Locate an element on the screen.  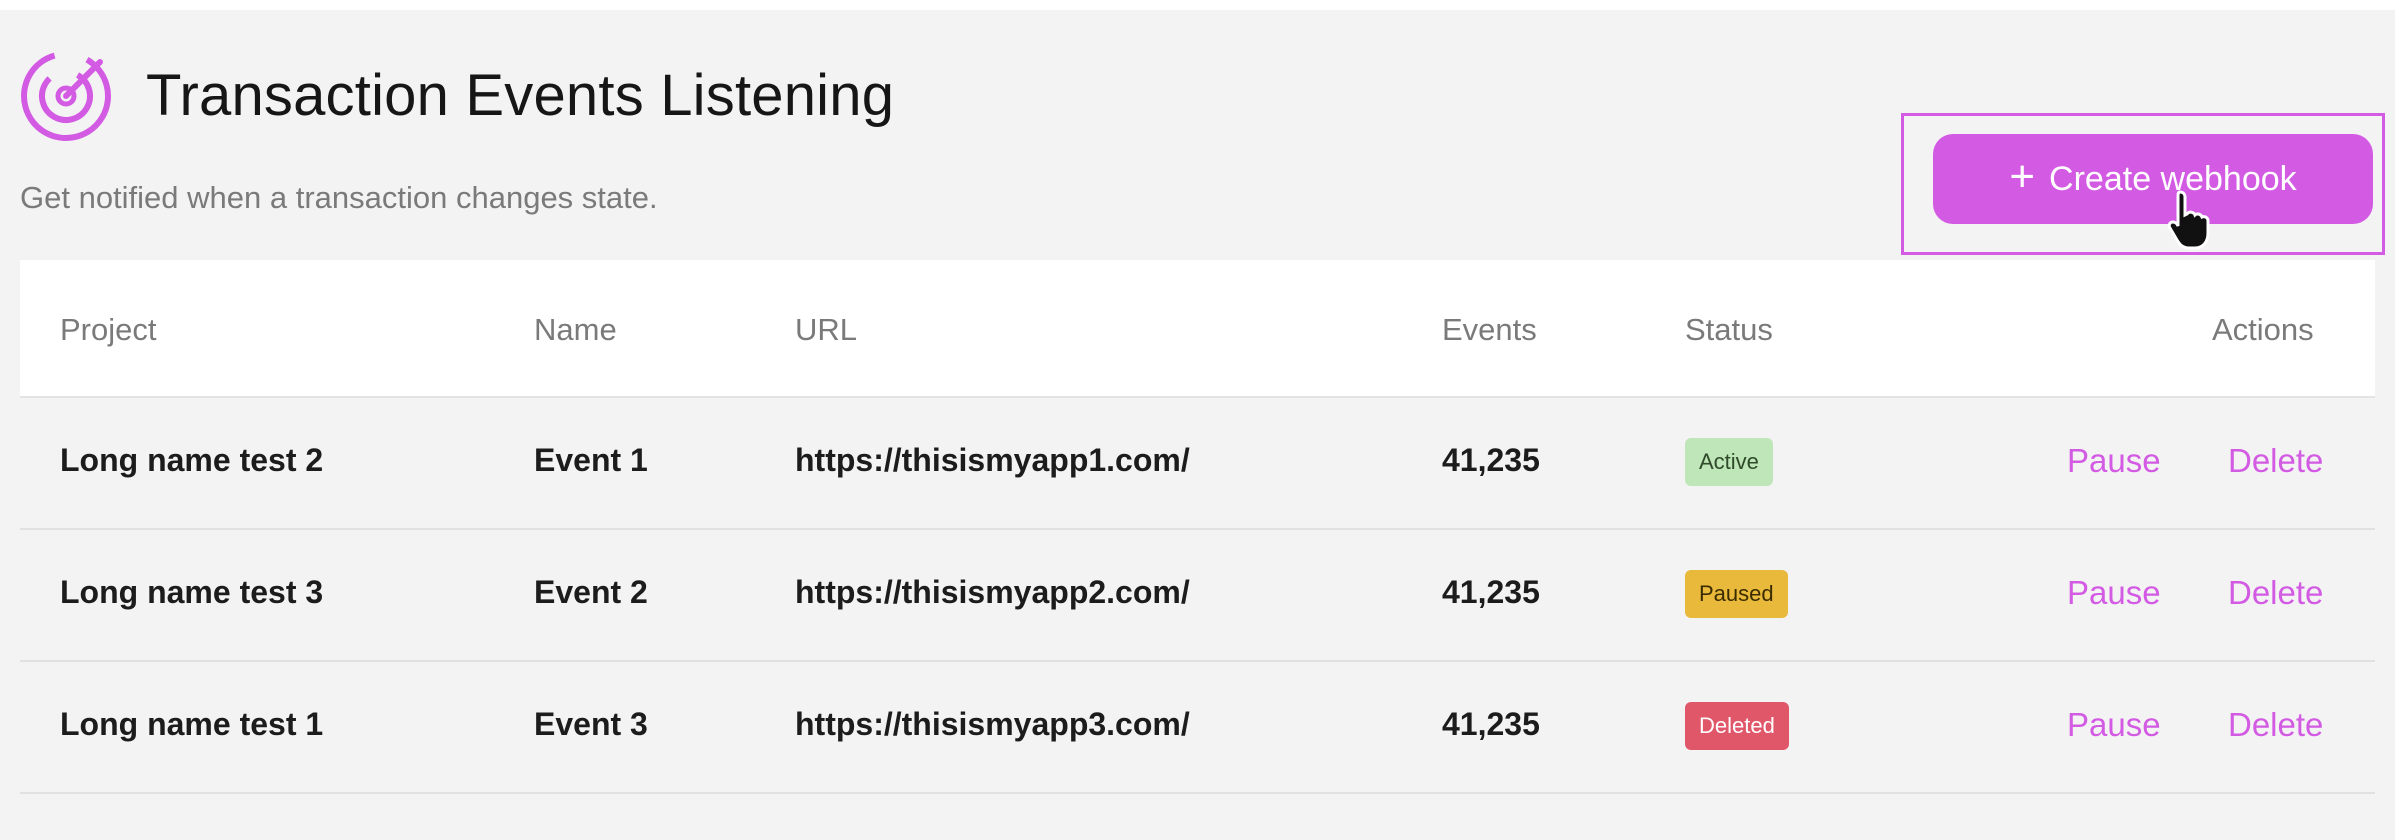
column-header-events: Events is located at coordinates (1489, 329).